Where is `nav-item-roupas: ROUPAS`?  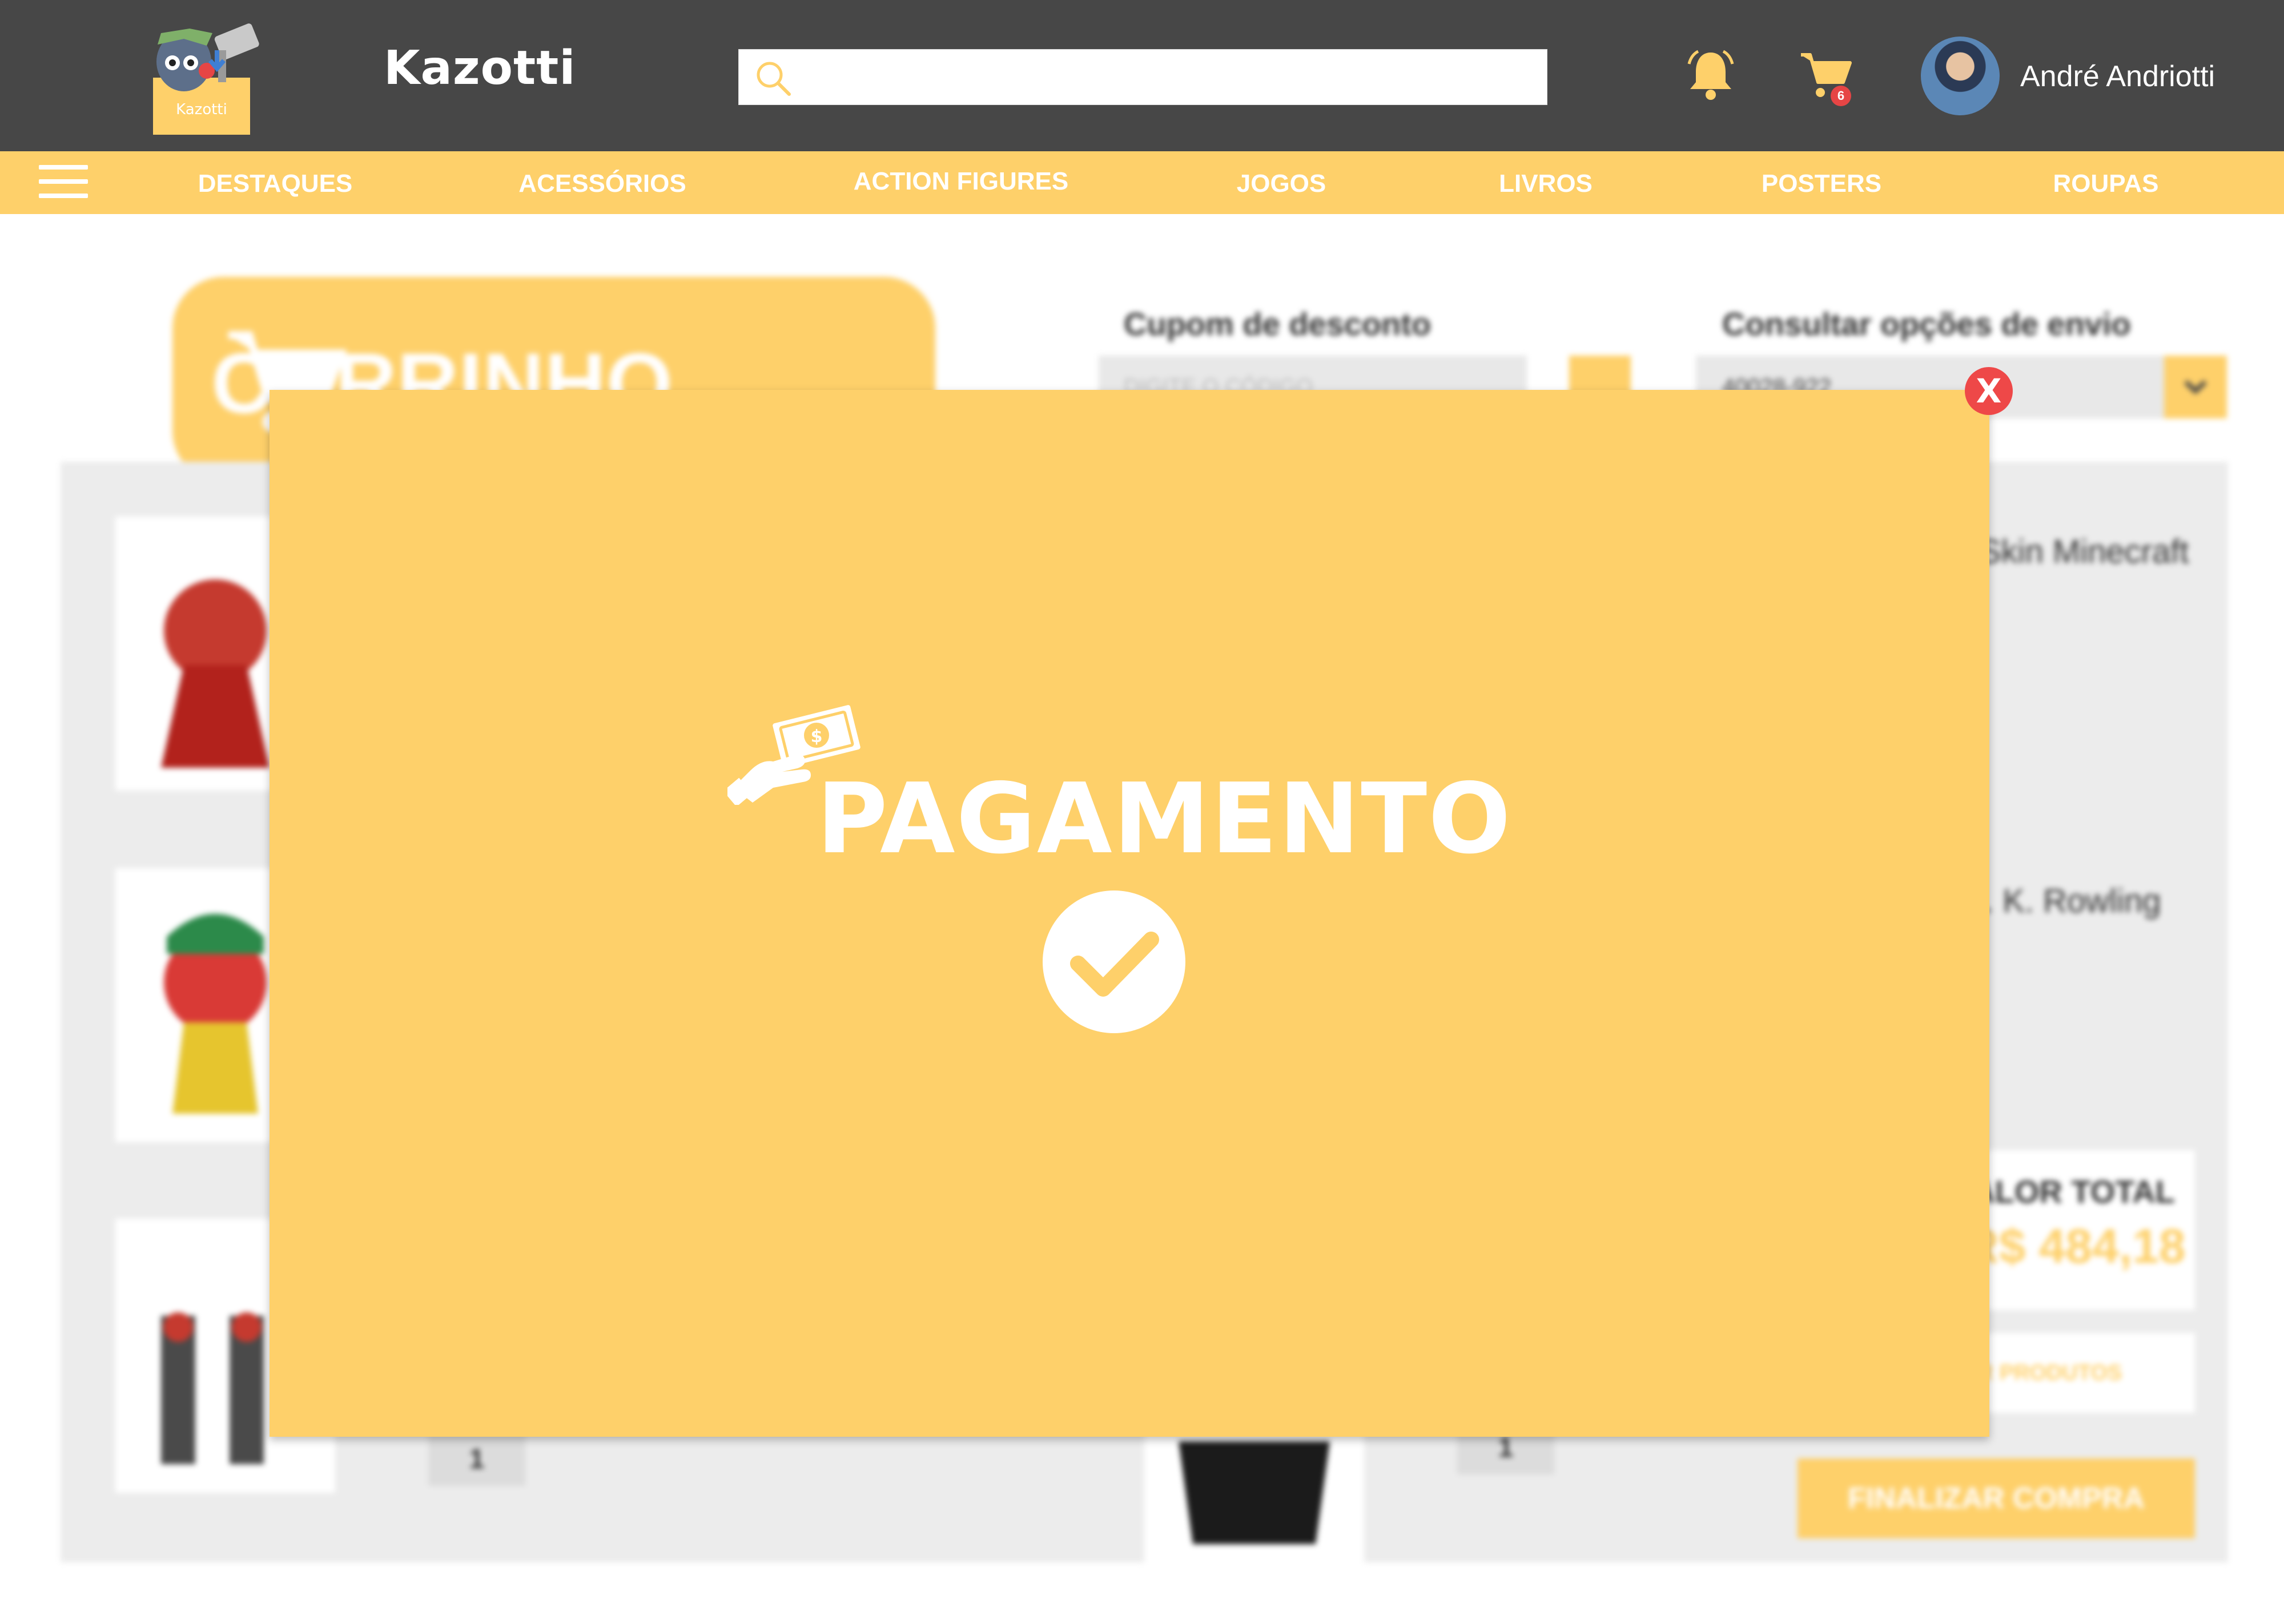
nav-item-roupas: ROUPAS is located at coordinates (2106, 184).